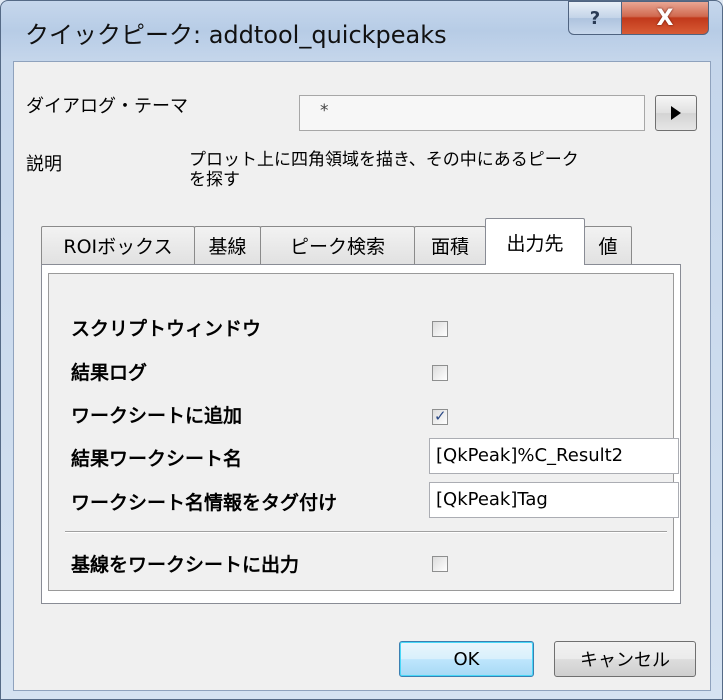  Describe the element at coordinates (185, 565) in the screenshot. I see `baseline-to-sheet-label: 基線をワークシートに出力` at that location.